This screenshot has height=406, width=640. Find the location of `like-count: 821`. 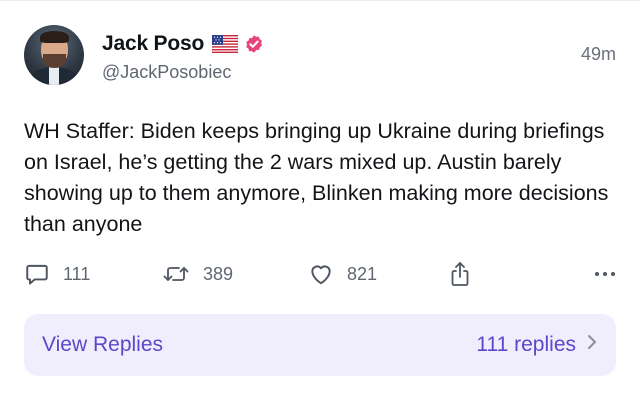

like-count: 821 is located at coordinates (362, 273).